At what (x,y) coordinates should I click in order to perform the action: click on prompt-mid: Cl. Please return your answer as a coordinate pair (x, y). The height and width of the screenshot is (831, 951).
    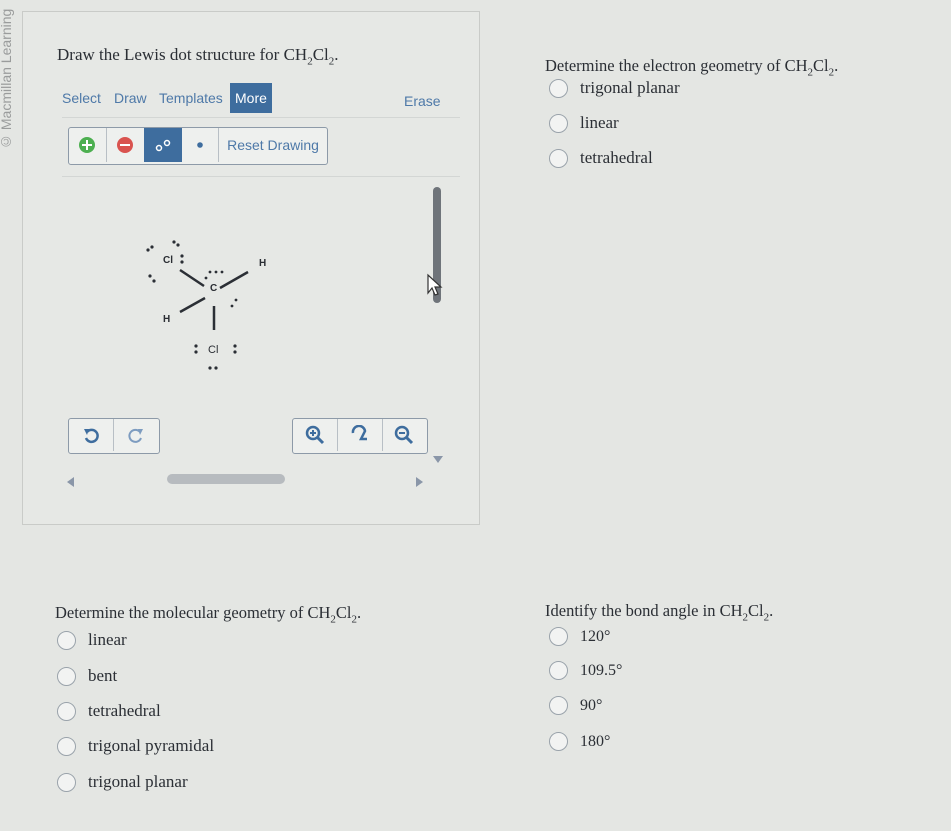
    Looking at the image, I should click on (320, 54).